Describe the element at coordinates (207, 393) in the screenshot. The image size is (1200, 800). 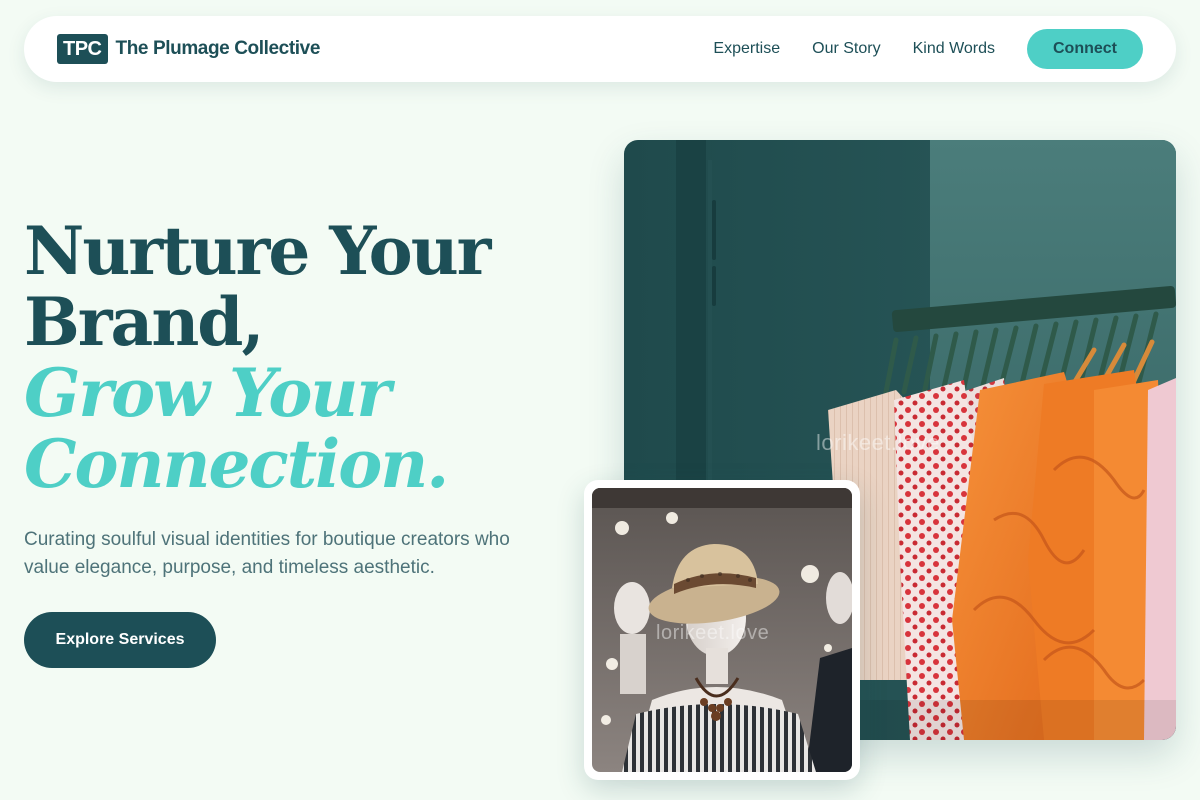
I see `headline-line-3: Grow Your` at that location.